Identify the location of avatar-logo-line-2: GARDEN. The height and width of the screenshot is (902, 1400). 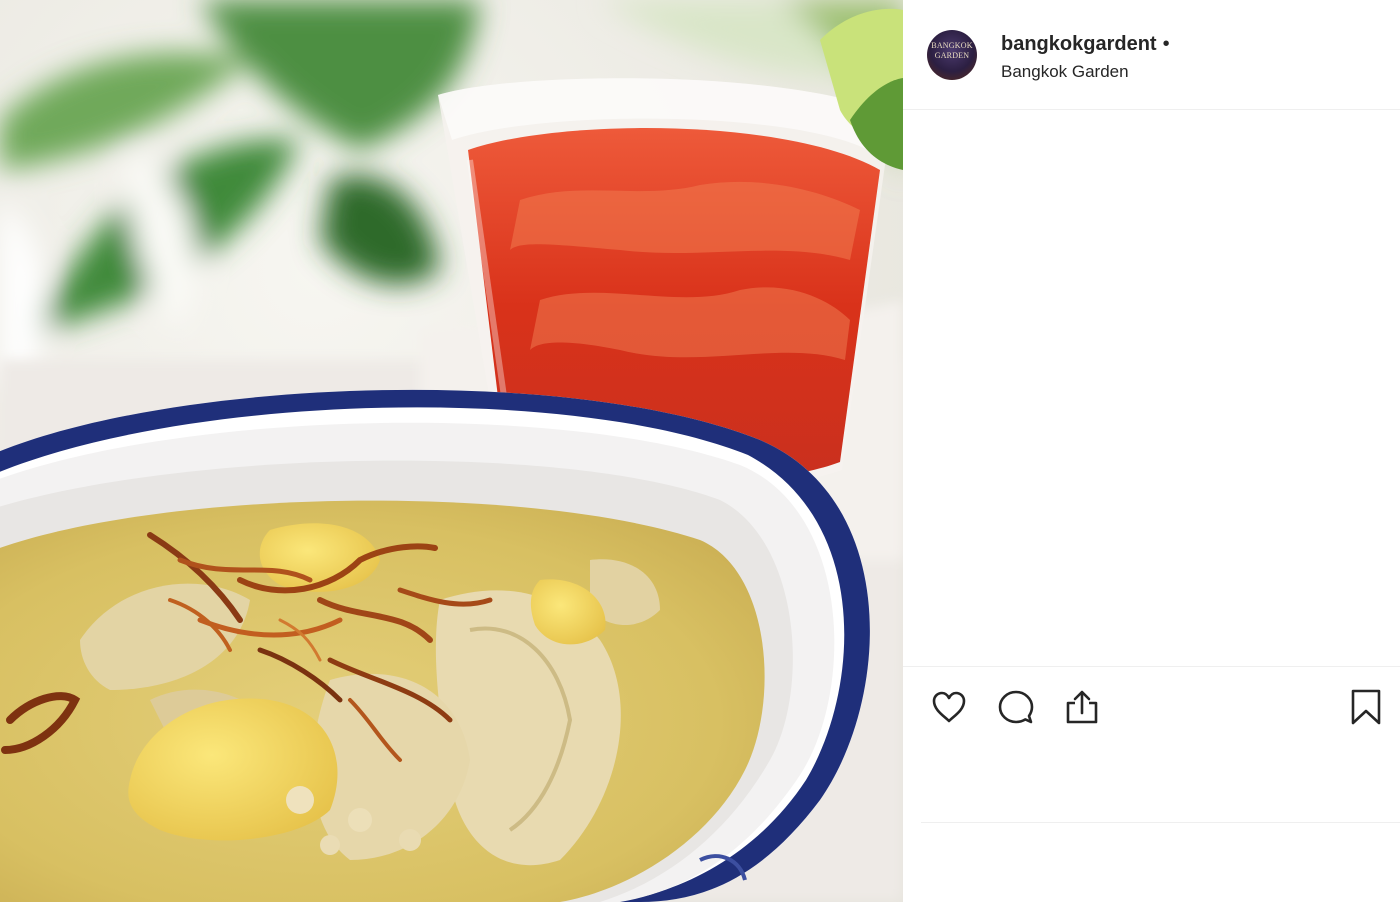
(952, 55).